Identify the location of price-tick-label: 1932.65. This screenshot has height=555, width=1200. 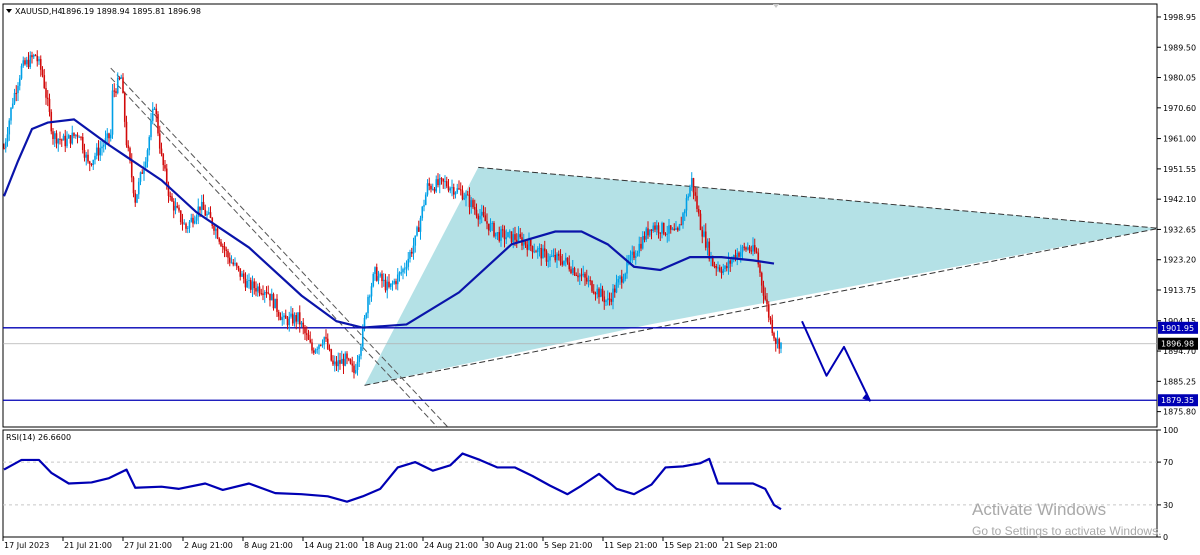
(1179, 229).